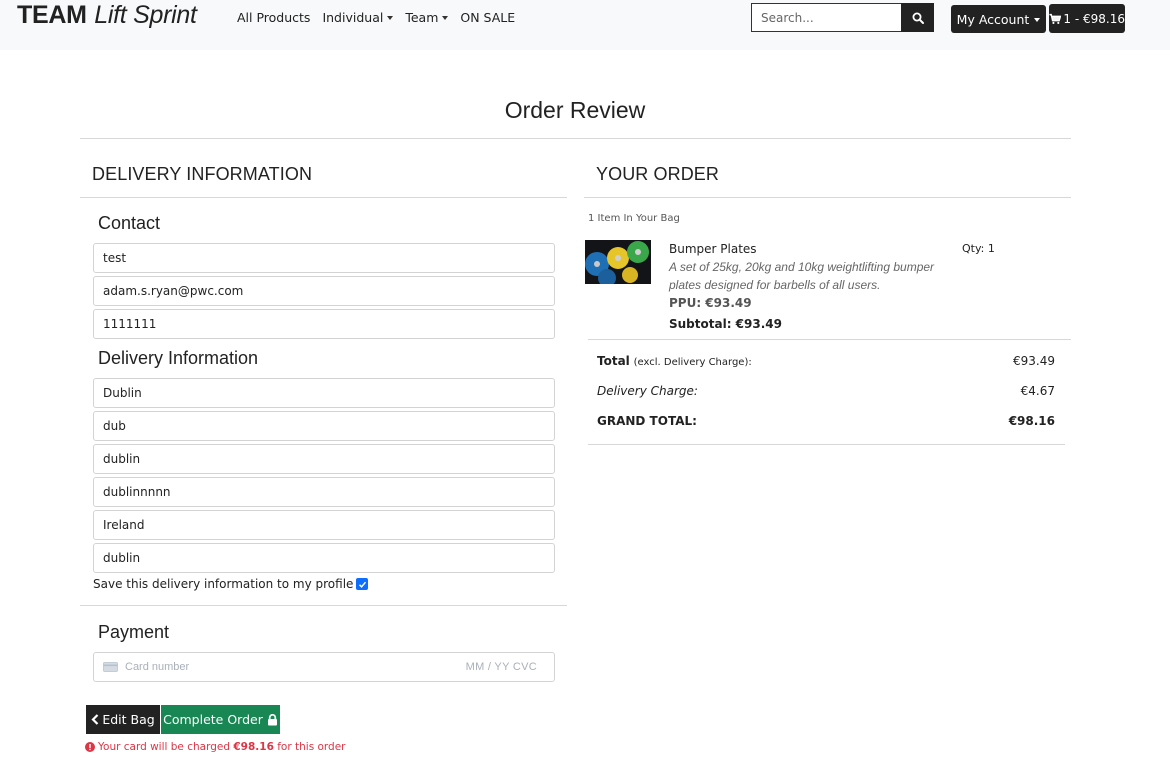 The height and width of the screenshot is (764, 1170). What do you see at coordinates (501, 667) in the screenshot?
I see `card-expiry-cvc-placeholder: MM / YY CVC` at bounding box center [501, 667].